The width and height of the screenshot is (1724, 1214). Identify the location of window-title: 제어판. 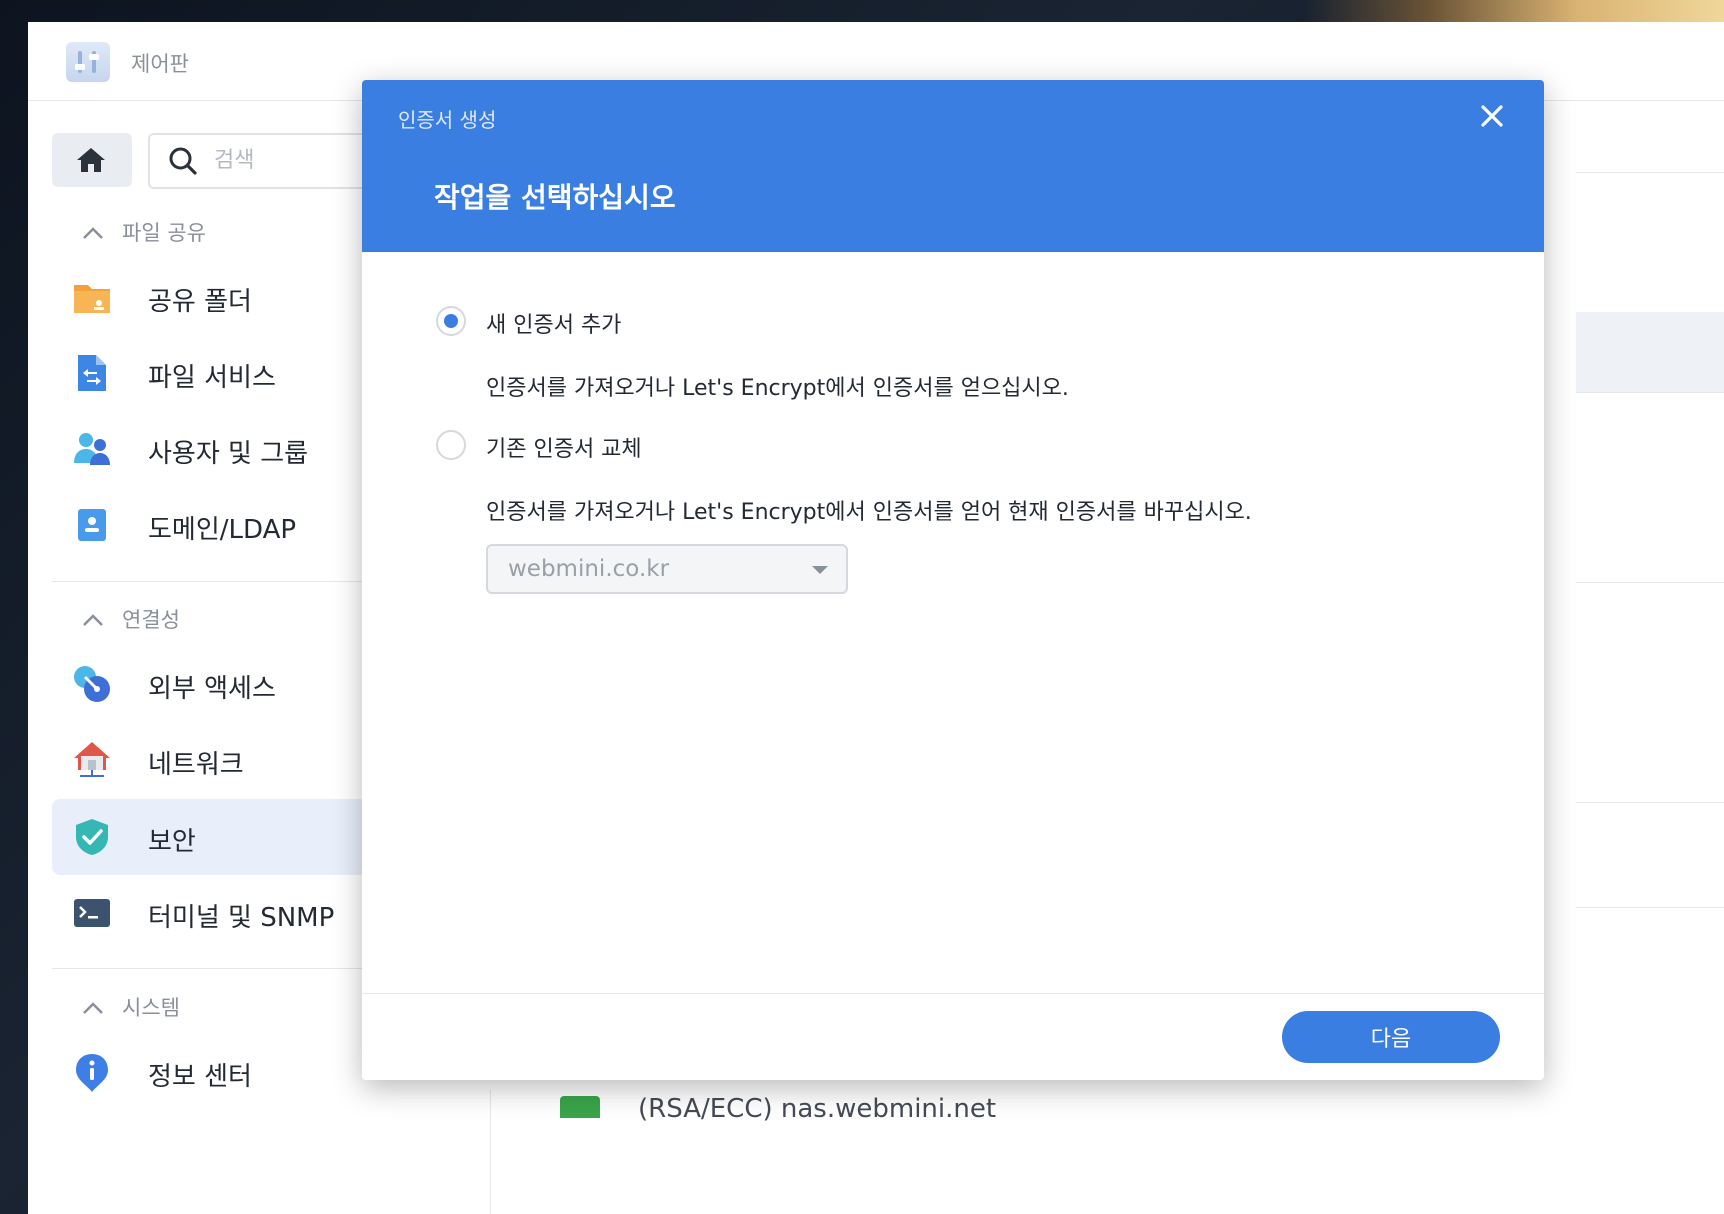
(160, 64).